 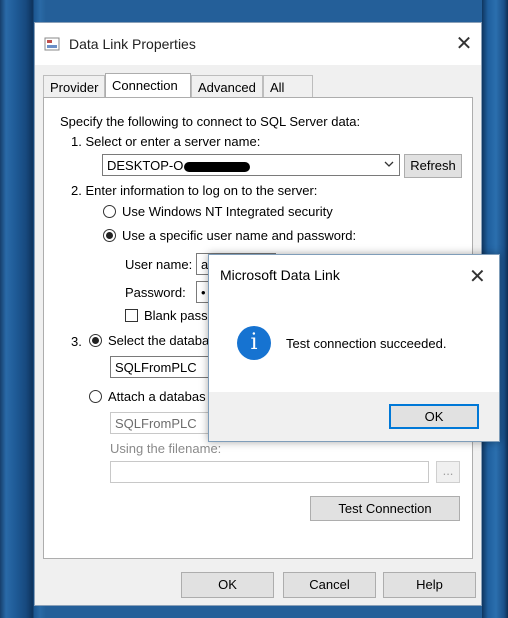 I want to click on message-box-footer: OK, so click(x=354, y=416).